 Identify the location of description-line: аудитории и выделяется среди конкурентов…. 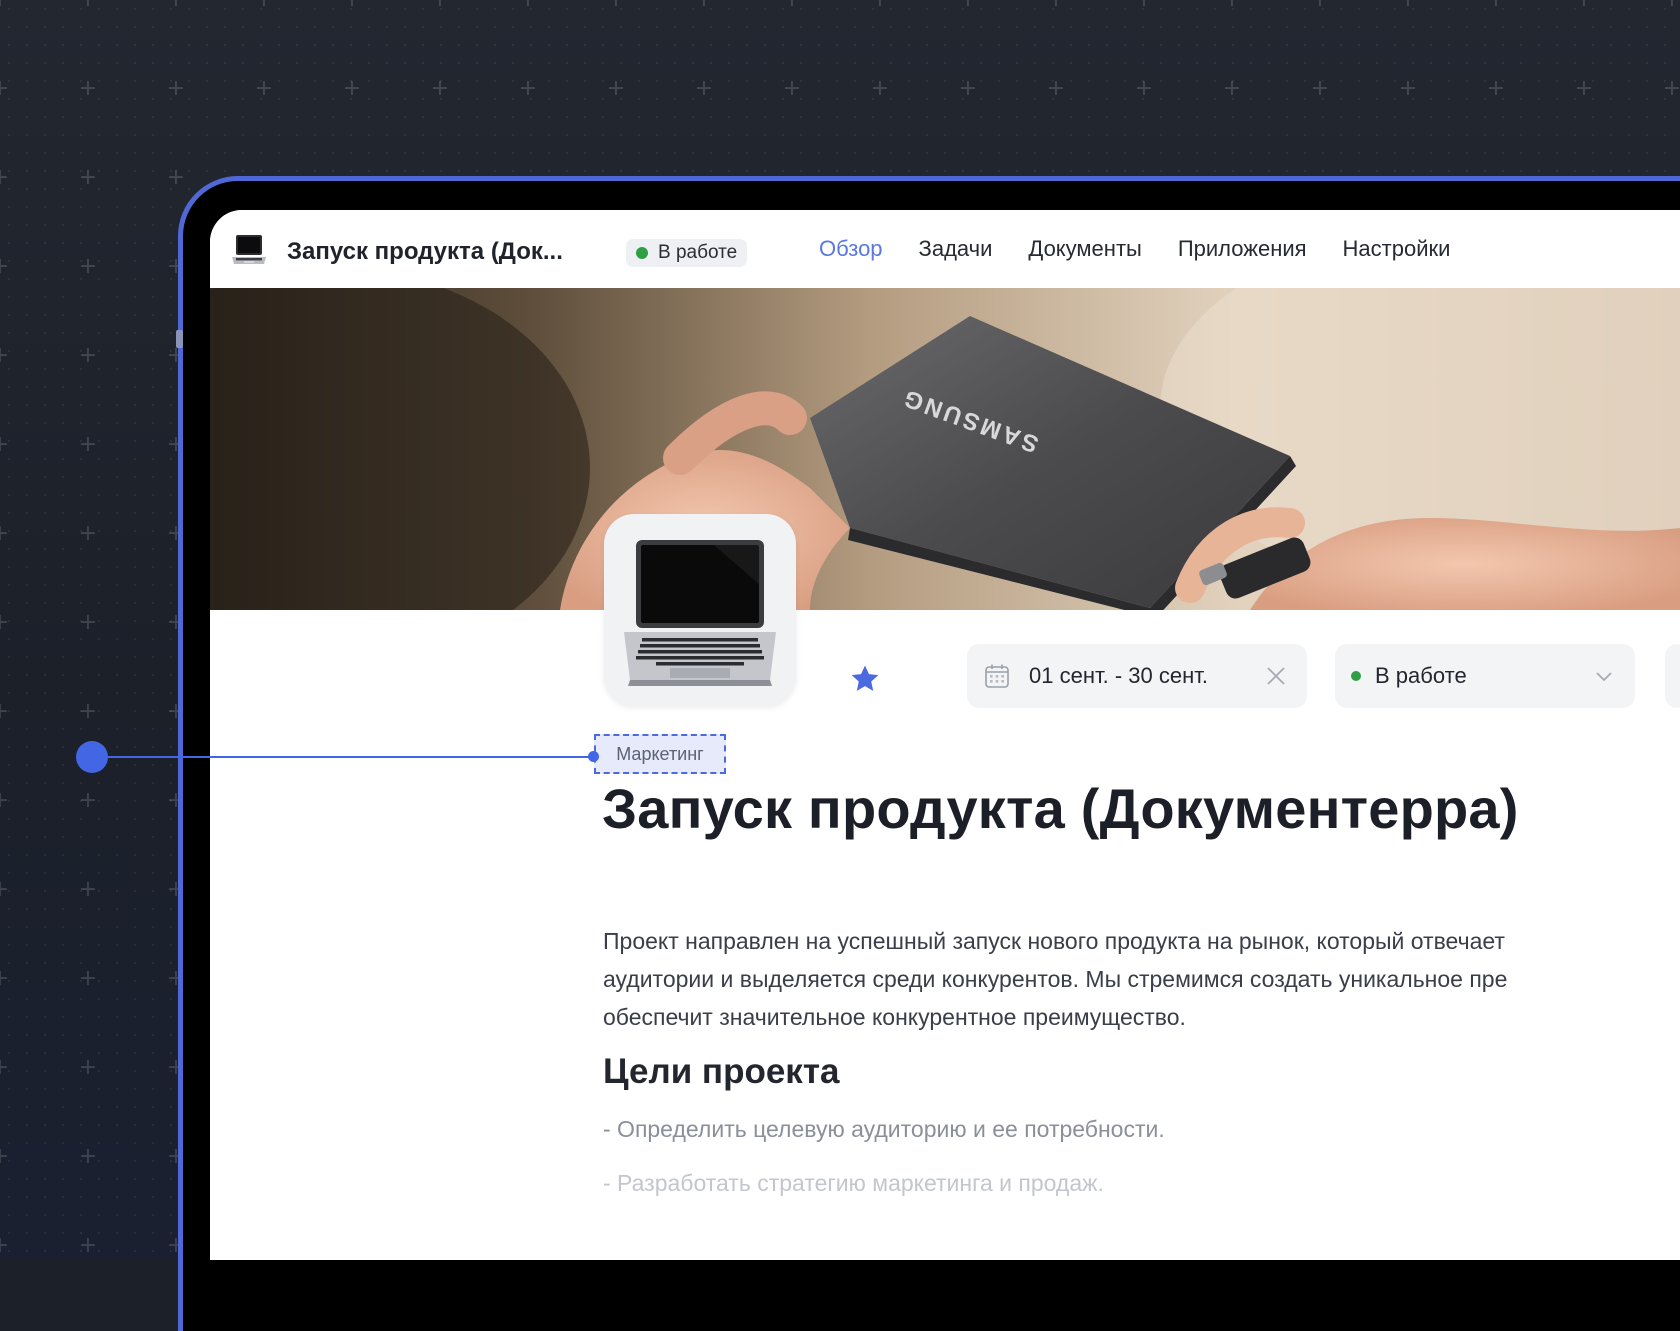
(1055, 979).